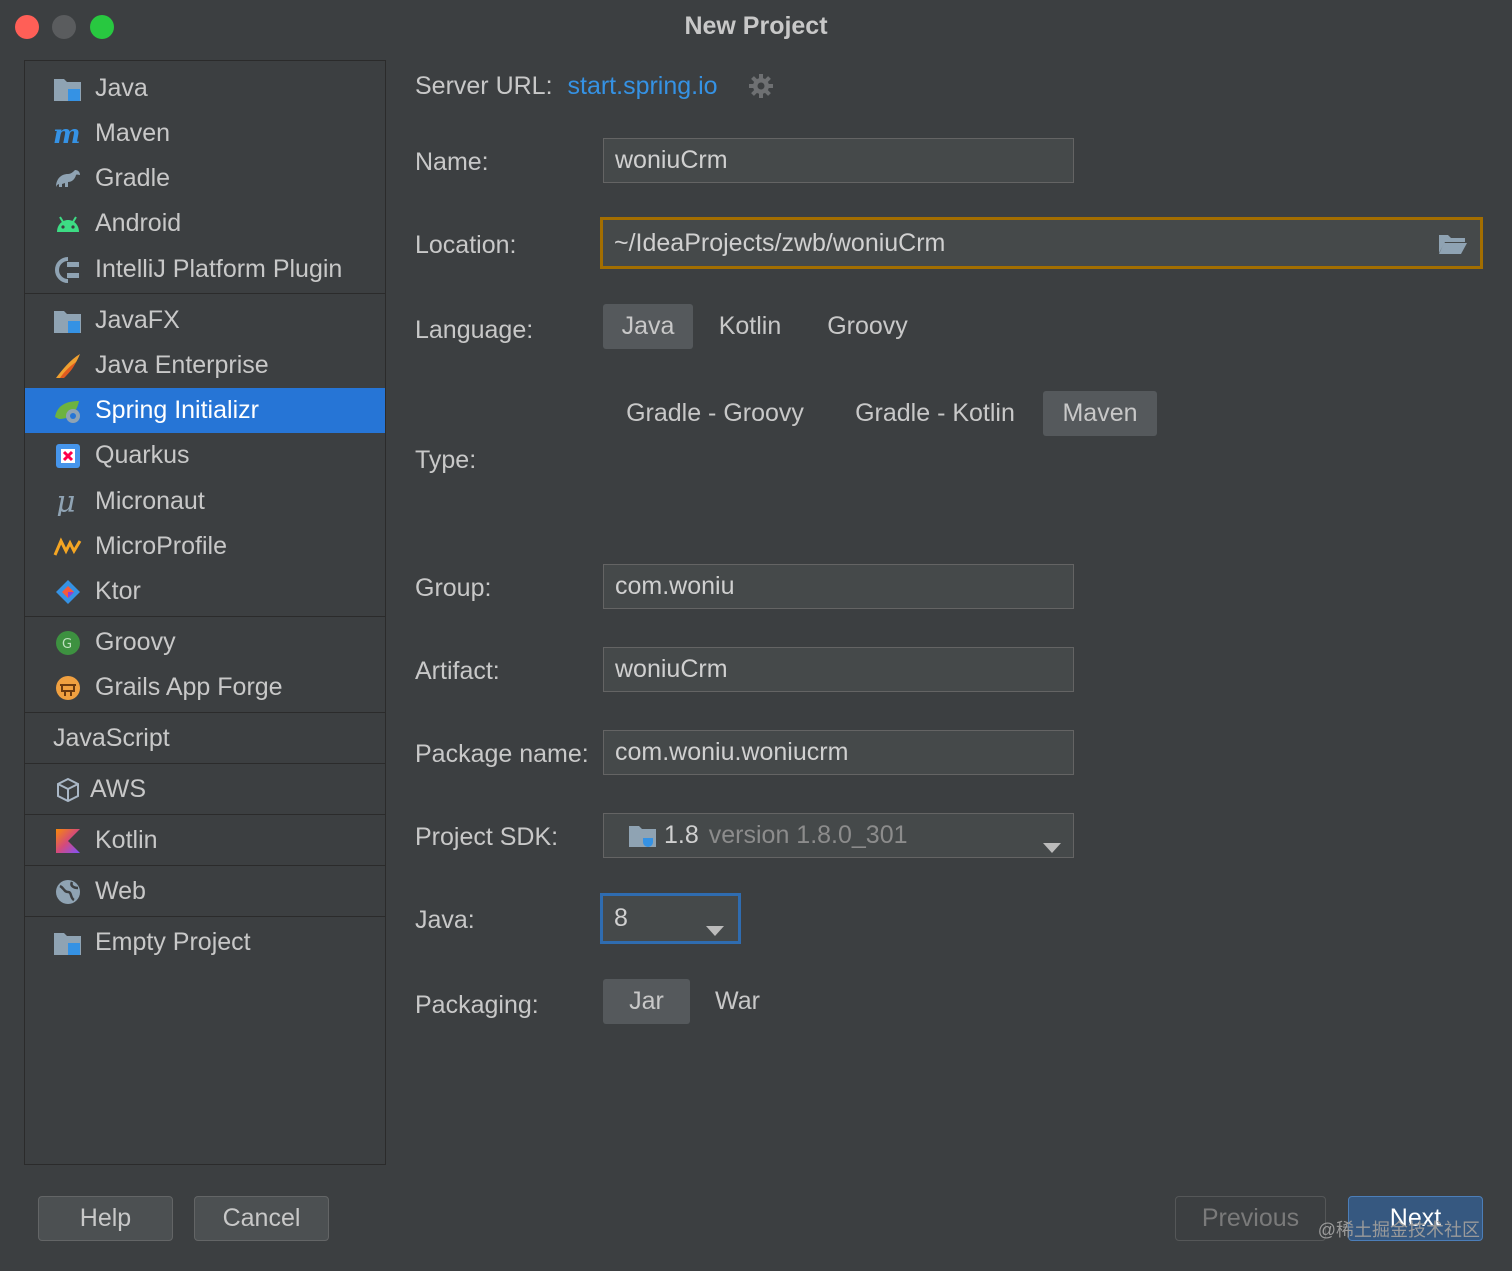 The image size is (1512, 1271). I want to click on project-sdk-label: Project SDK:, so click(487, 837).